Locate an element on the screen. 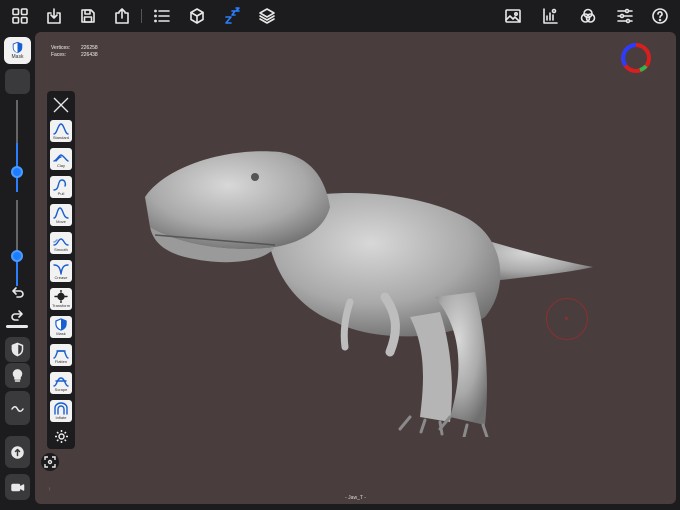  frame-view-icon is located at coordinates (50, 462).